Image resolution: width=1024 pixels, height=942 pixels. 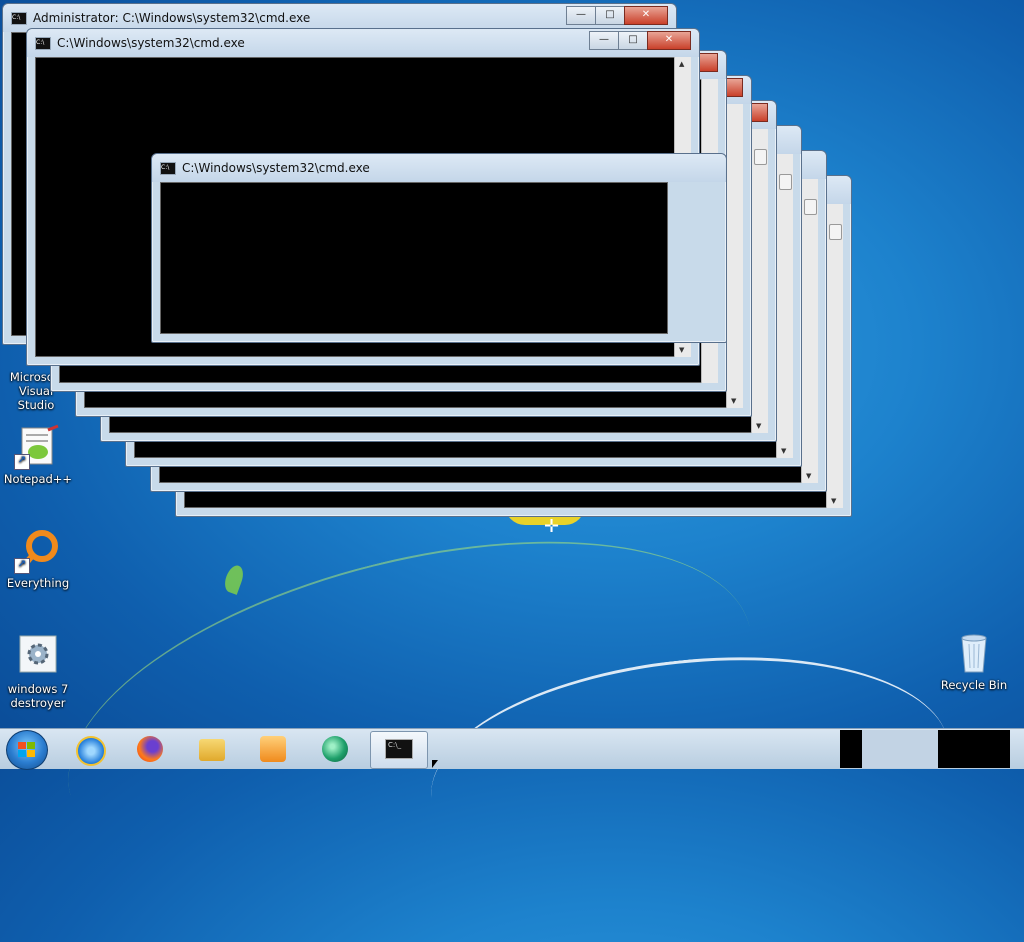 I want to click on media-player-icon, so click(x=273, y=749).